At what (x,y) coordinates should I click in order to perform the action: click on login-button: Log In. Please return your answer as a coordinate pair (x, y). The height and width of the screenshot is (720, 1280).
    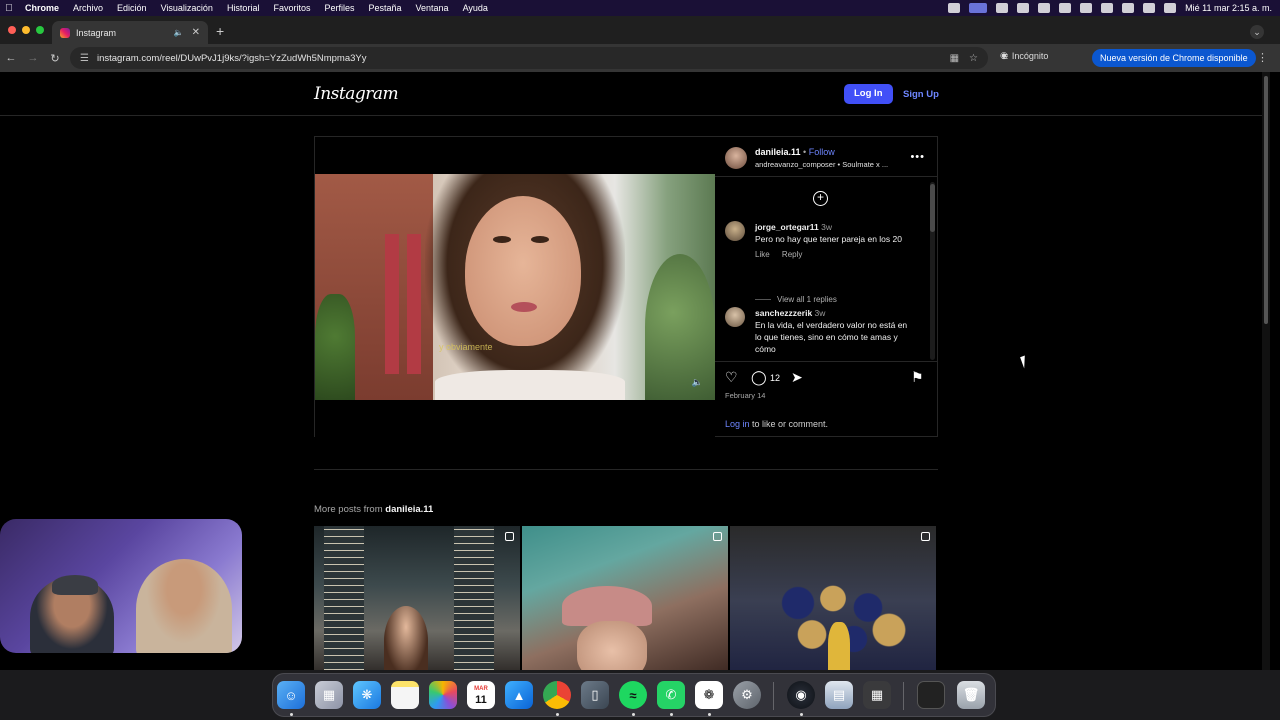
    Looking at the image, I should click on (868, 94).